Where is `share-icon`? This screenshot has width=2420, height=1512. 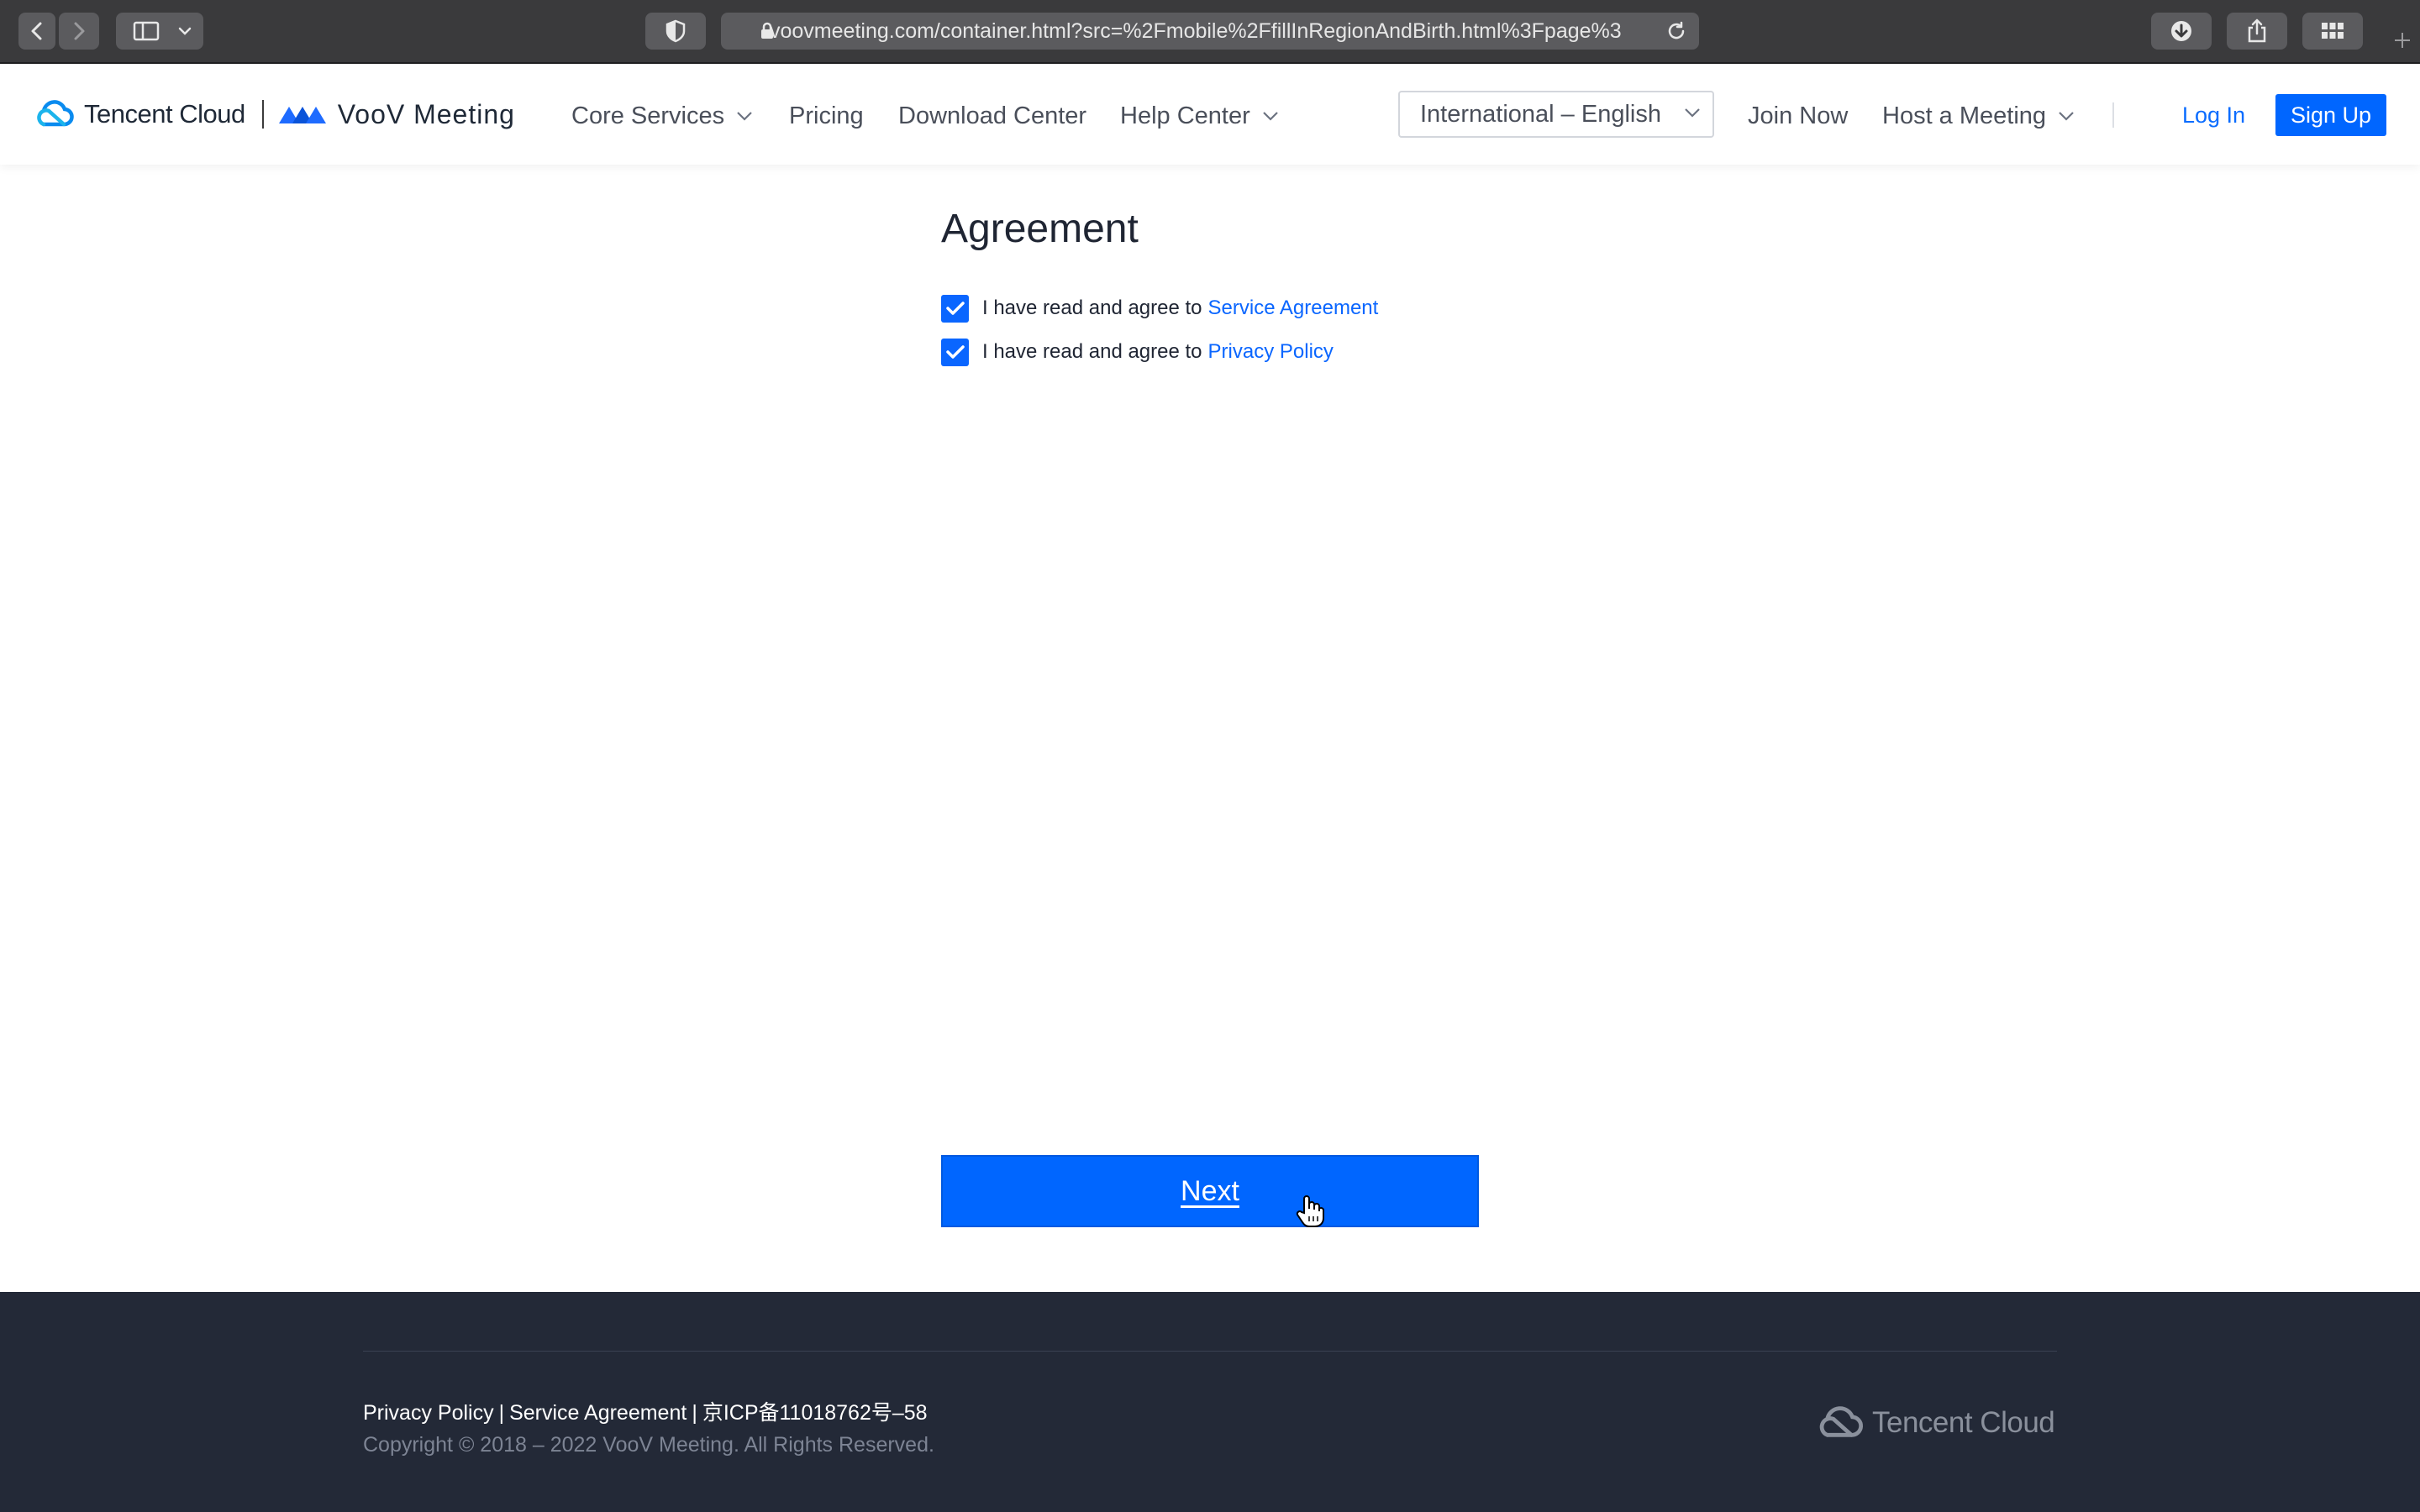 share-icon is located at coordinates (2257, 30).